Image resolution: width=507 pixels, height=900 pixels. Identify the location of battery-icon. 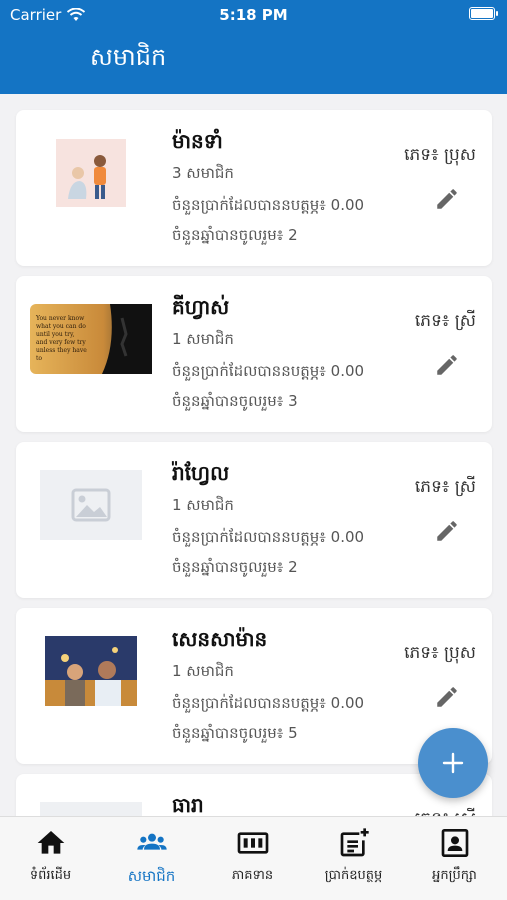
(483, 13).